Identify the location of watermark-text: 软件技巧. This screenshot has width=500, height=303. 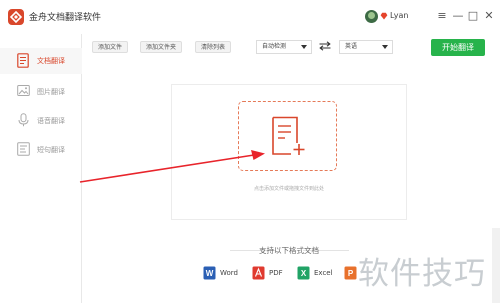
(422, 274).